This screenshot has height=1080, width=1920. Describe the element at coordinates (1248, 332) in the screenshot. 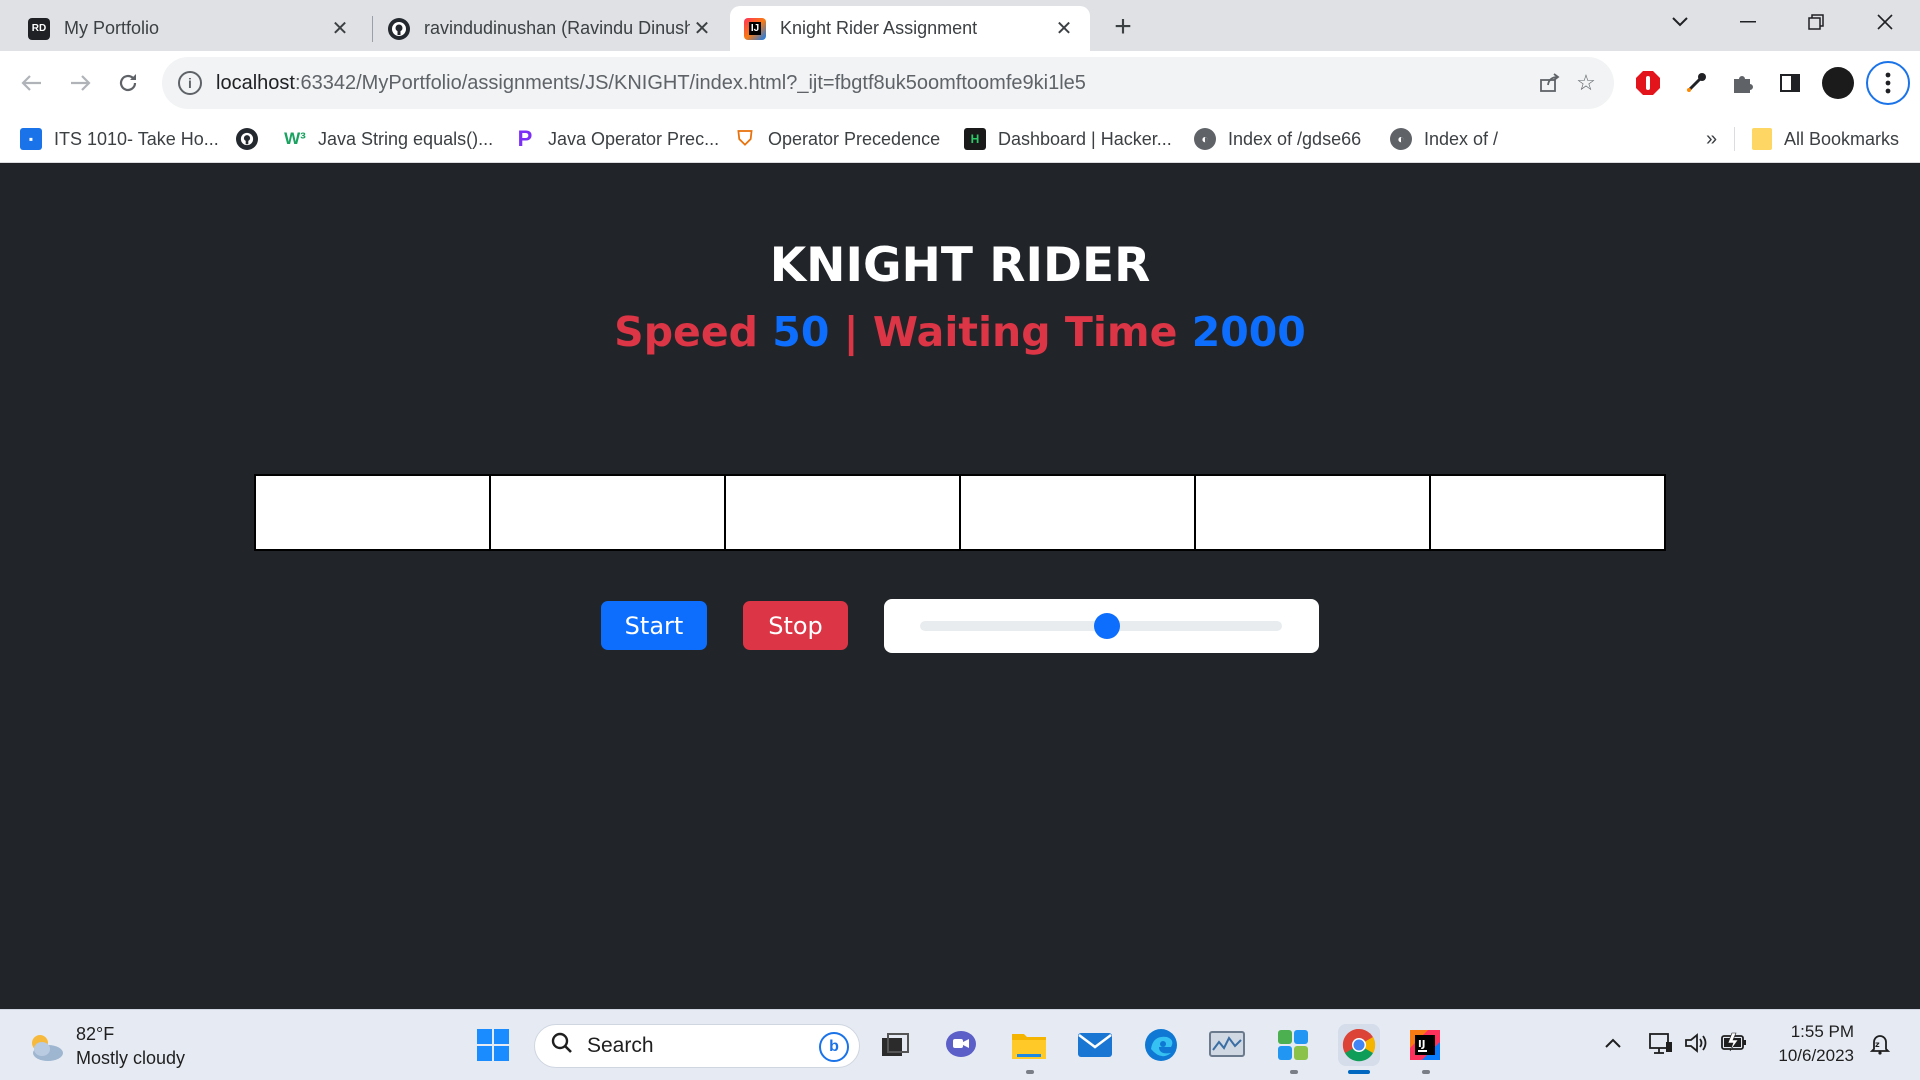

I see `waiting-time-value: 2000` at that location.